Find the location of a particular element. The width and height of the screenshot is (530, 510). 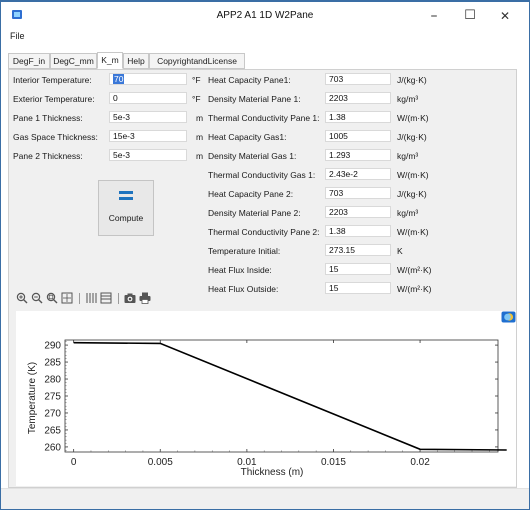

exterior-temperature-field: 0 is located at coordinates (148, 98).